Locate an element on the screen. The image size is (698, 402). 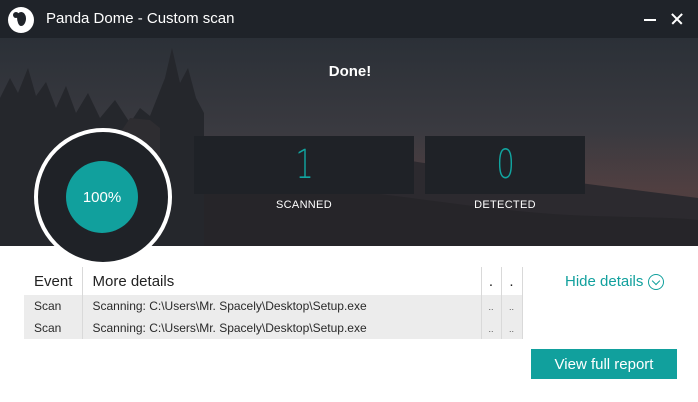
detected-label: DETECTED is located at coordinates (505, 205).